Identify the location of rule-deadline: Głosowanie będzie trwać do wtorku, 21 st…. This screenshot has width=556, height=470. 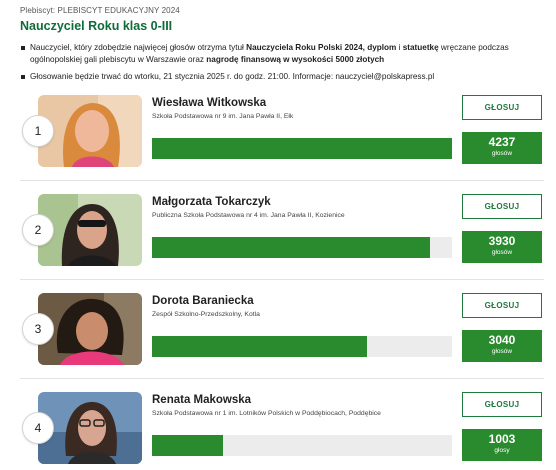
(280, 77).